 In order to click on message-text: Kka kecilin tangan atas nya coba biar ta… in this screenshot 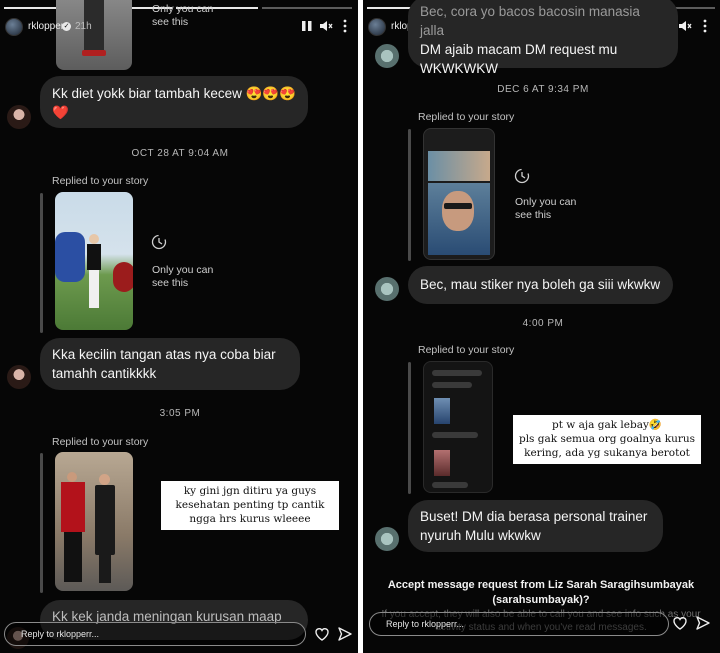, I will do `click(164, 364)`.